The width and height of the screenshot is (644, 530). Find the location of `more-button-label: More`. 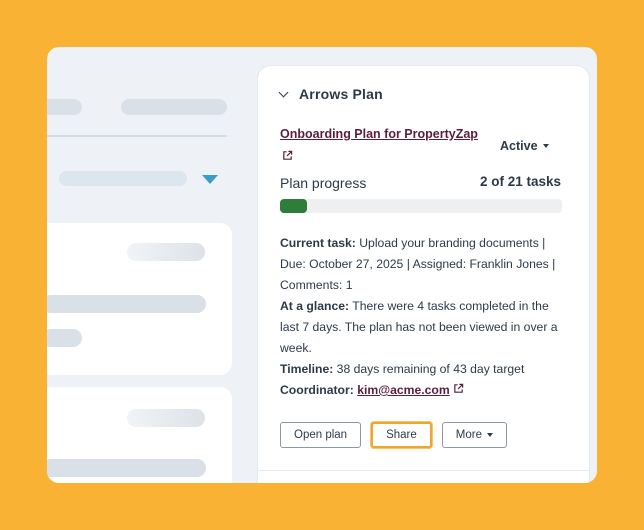

more-button-label: More is located at coordinates (468, 435).